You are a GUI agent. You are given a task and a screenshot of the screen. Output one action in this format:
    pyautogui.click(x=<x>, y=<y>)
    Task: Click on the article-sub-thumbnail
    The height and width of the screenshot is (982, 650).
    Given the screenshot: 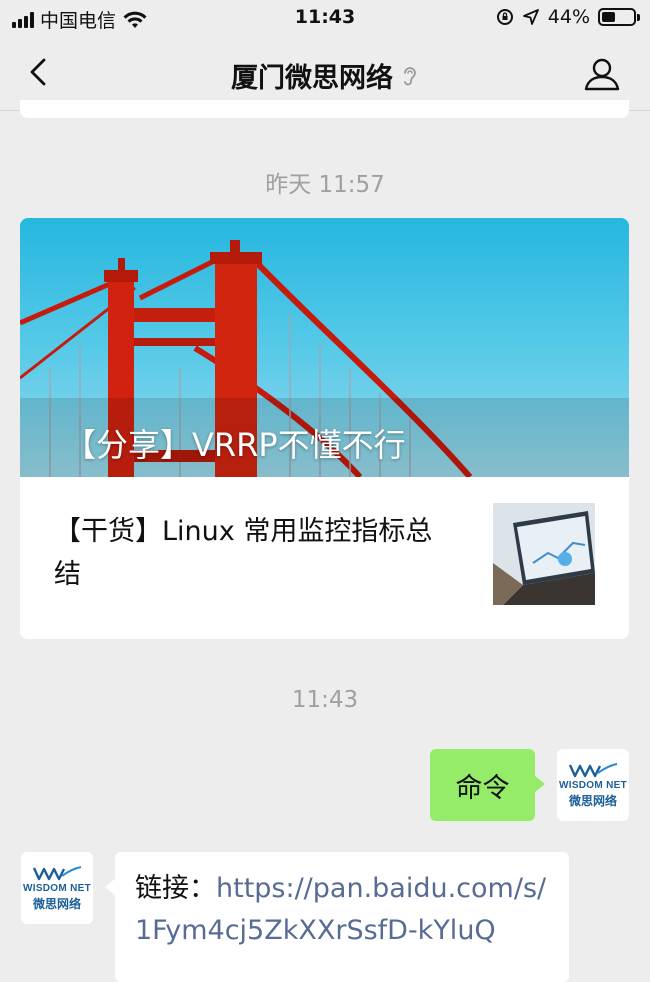 What is the action you would take?
    pyautogui.click(x=544, y=554)
    